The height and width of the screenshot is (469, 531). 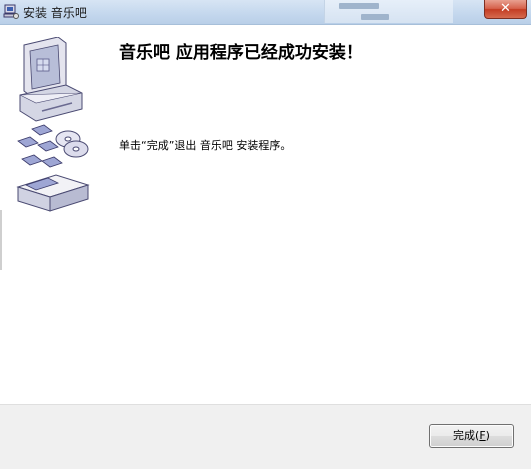 What do you see at coordinates (388, 11) in the screenshot?
I see `background-window-peek` at bounding box center [388, 11].